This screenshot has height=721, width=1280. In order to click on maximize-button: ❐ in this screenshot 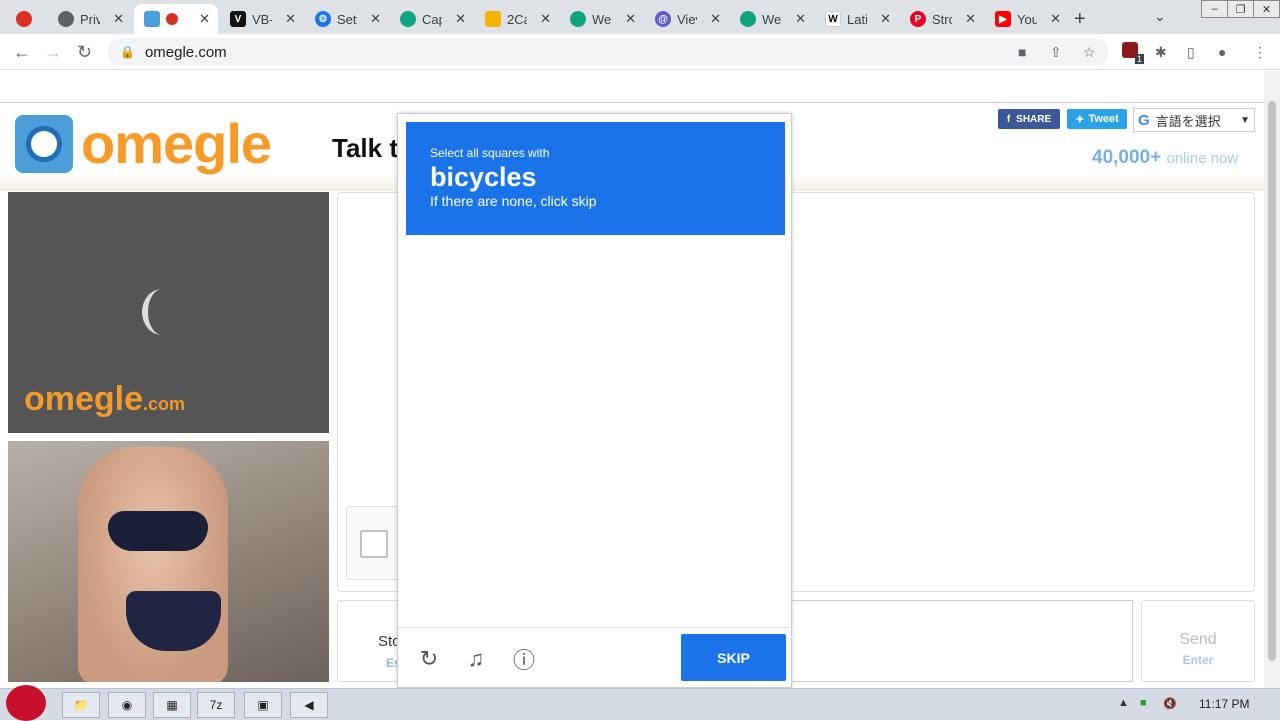, I will do `click(1240, 9)`.